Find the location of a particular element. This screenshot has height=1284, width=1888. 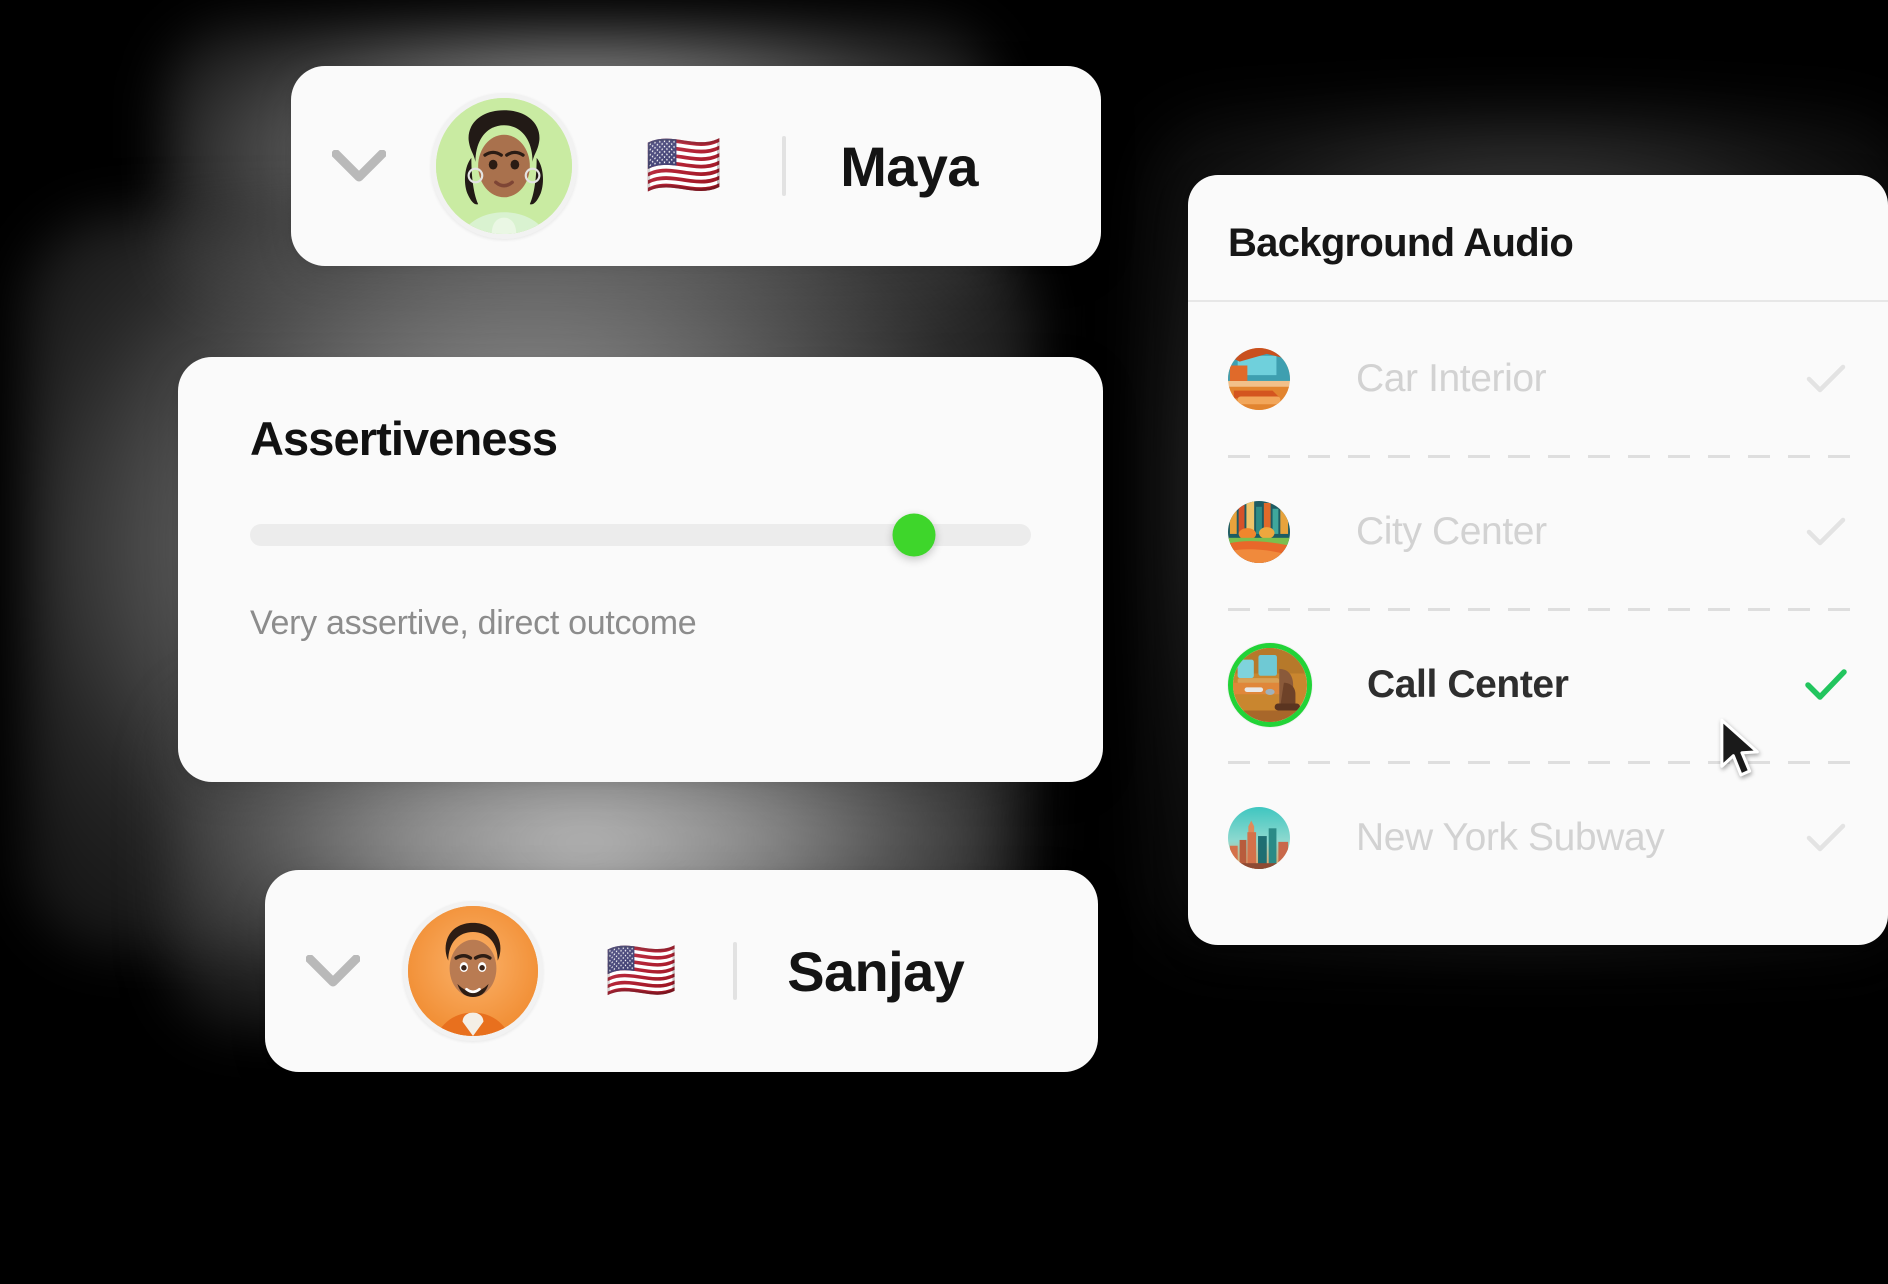

audio-option-call-center: Call Center is located at coordinates (1538, 684).